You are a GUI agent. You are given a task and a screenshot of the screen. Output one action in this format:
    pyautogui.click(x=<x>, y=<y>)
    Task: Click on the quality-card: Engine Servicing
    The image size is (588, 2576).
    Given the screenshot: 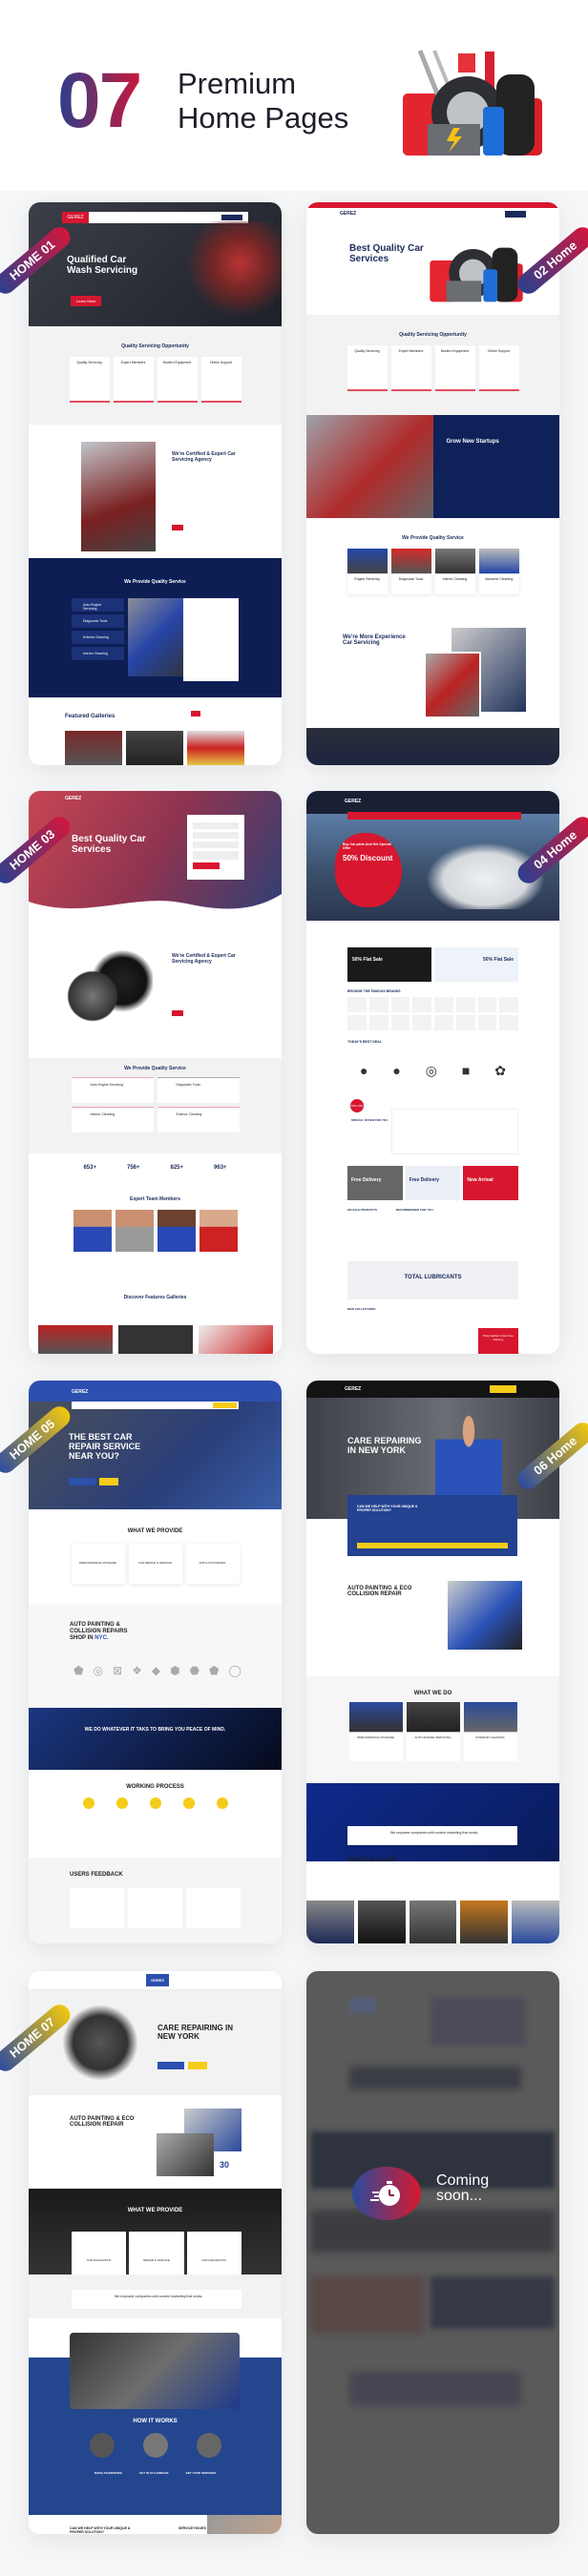 What is the action you would take?
    pyautogui.click(x=367, y=571)
    